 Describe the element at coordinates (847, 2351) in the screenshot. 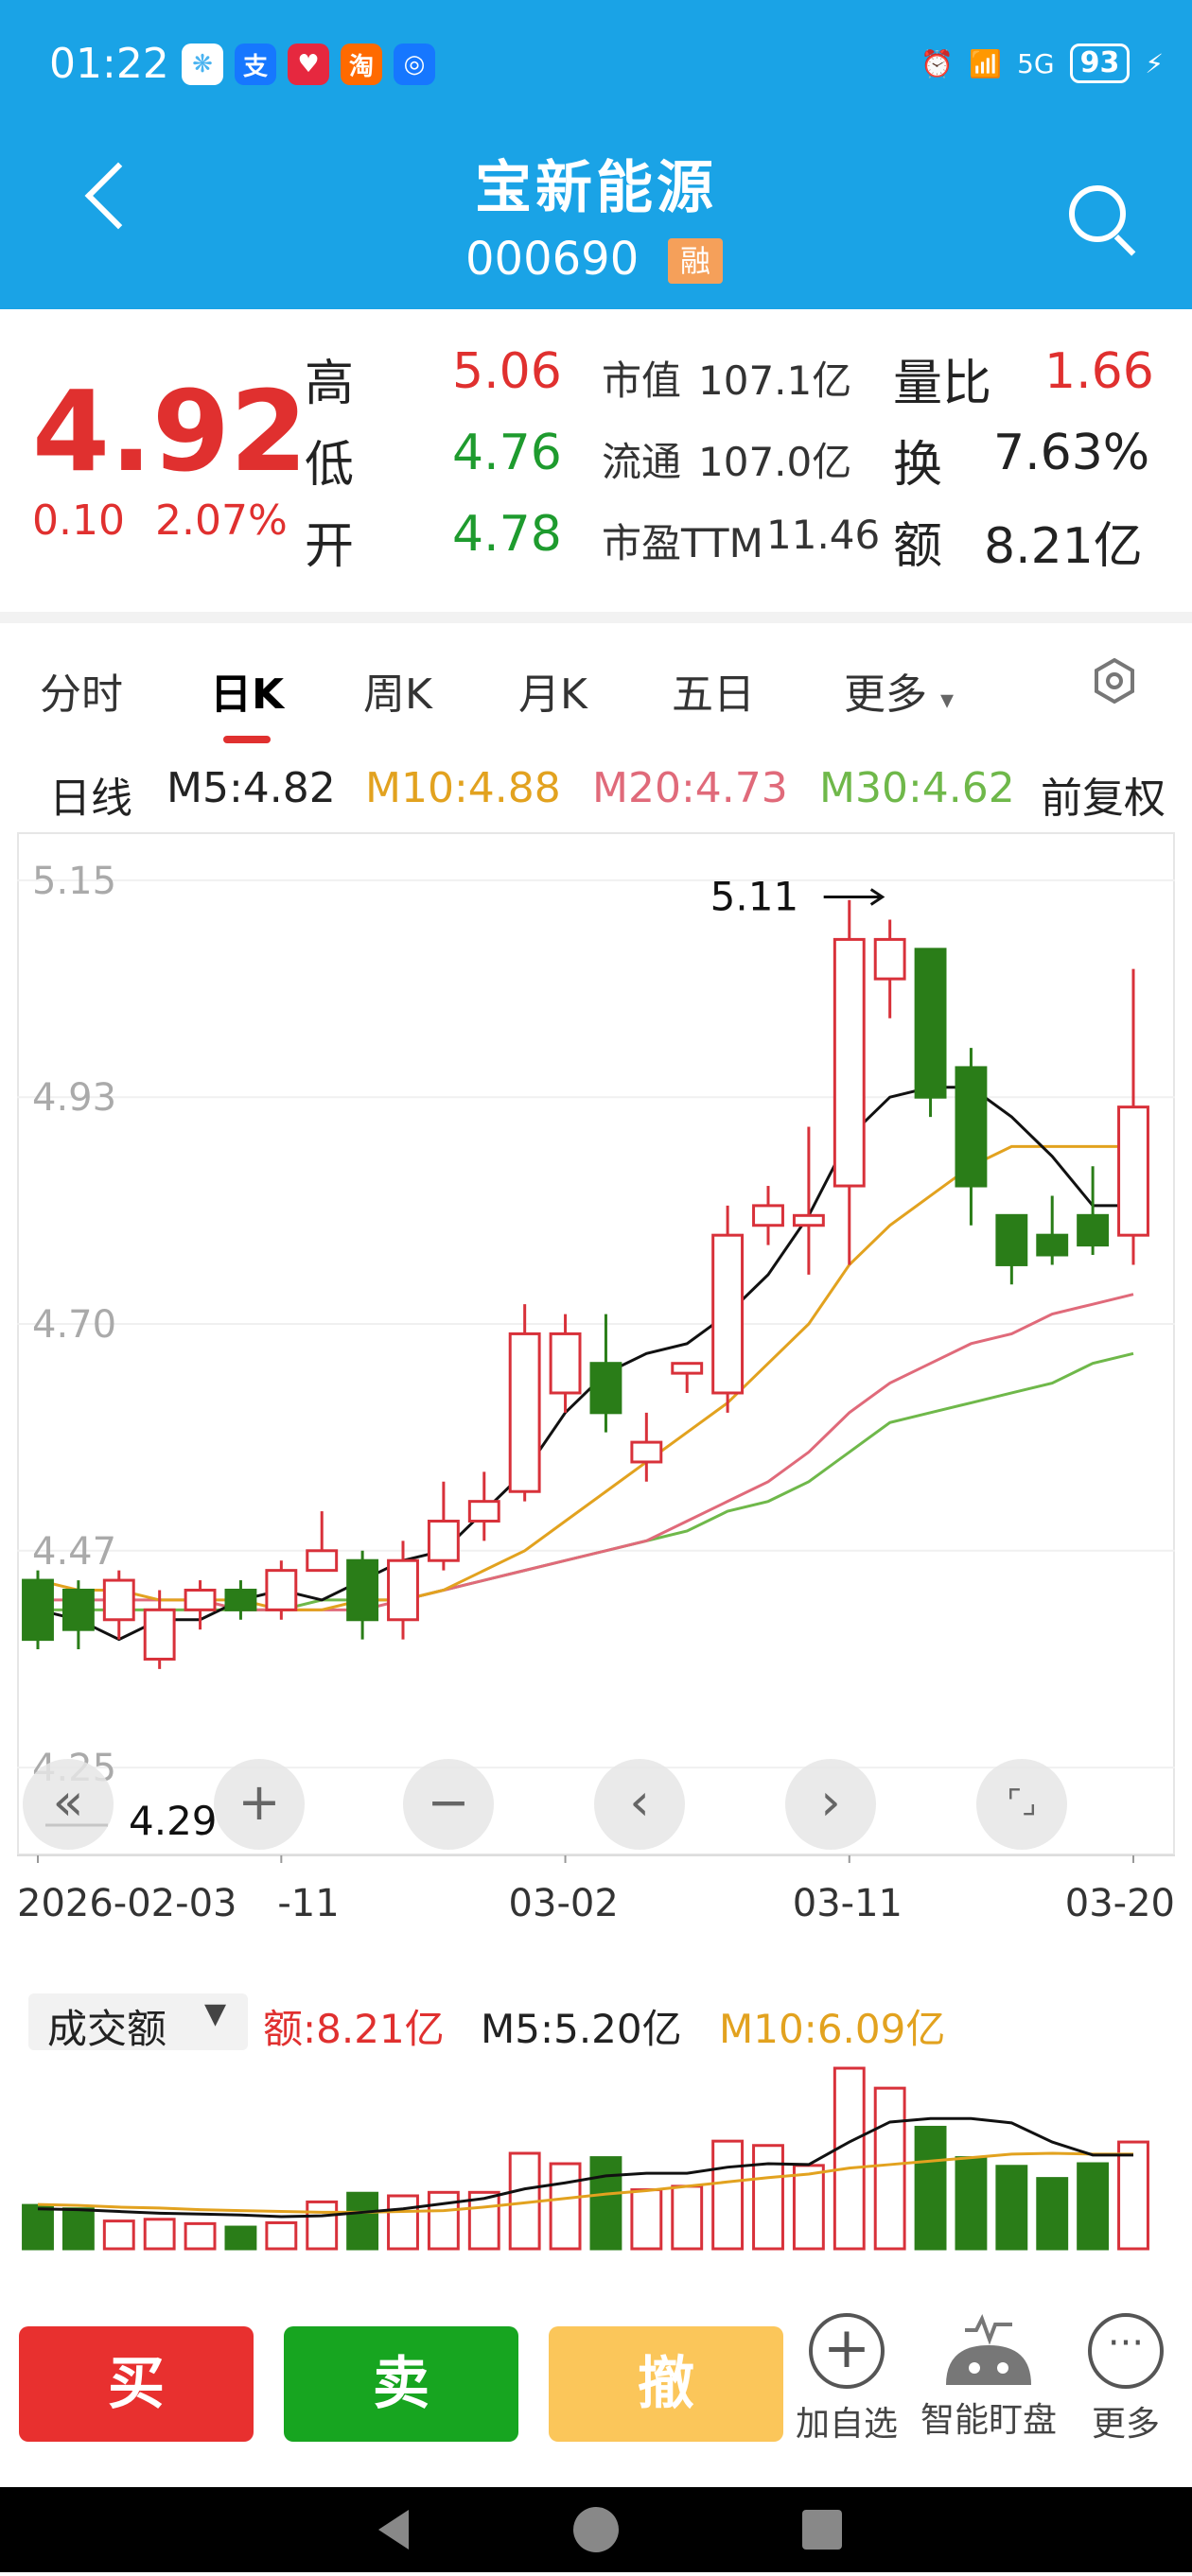

I see `plus-icon: +` at that location.